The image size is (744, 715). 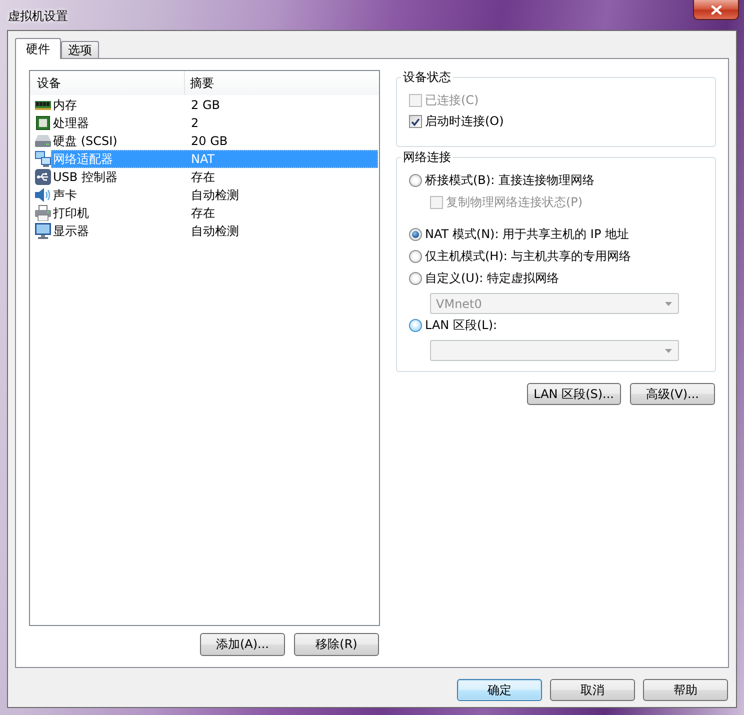 What do you see at coordinates (195, 123) in the screenshot?
I see `device-summary: 2` at bounding box center [195, 123].